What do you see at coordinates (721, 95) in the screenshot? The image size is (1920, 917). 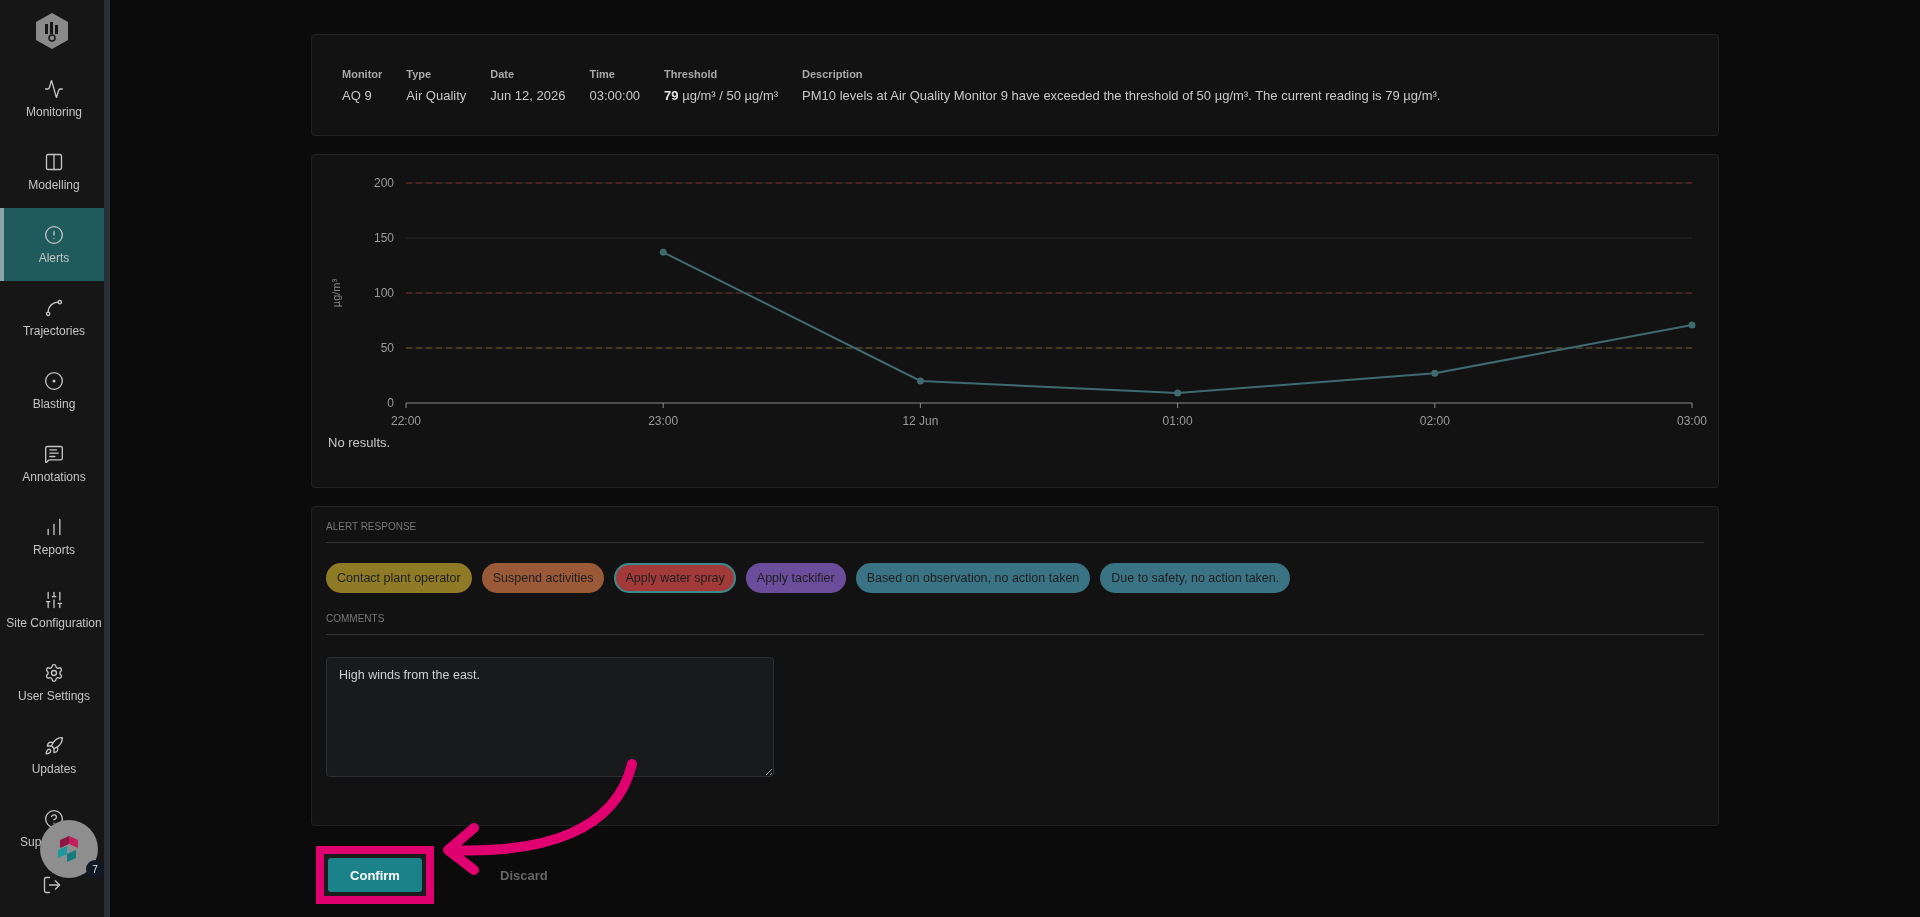 I see `field-value: 79 µg/m³ / 50 µg/m³` at bounding box center [721, 95].